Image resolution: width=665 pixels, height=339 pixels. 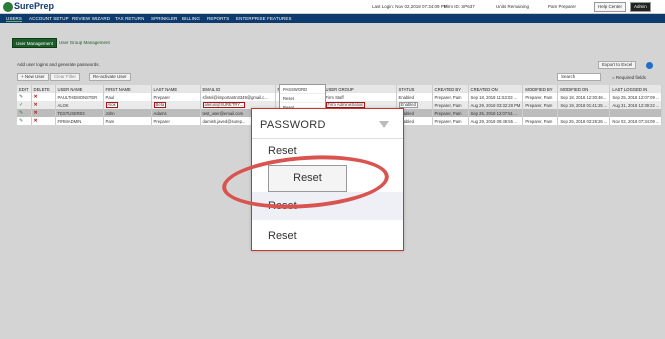 I want to click on col-user-name: USER NAME, so click(x=79, y=89).